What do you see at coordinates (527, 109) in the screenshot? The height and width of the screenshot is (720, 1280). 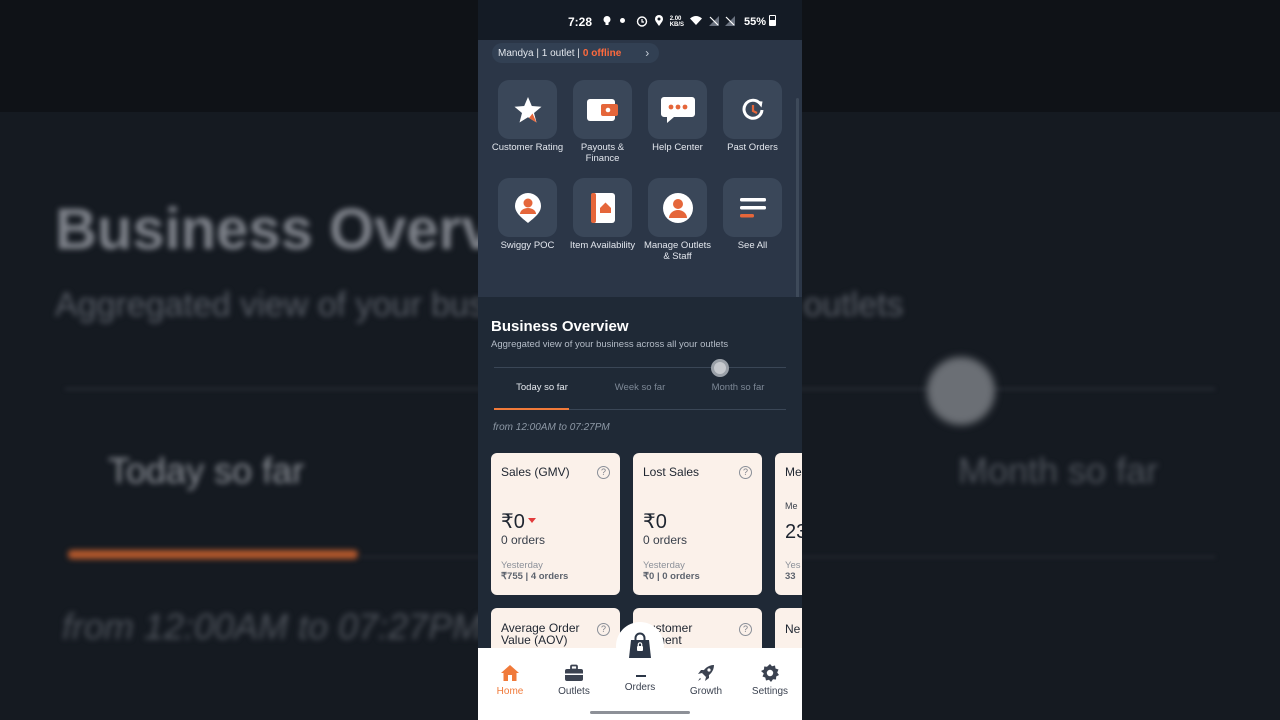 I see `star-icon` at bounding box center [527, 109].